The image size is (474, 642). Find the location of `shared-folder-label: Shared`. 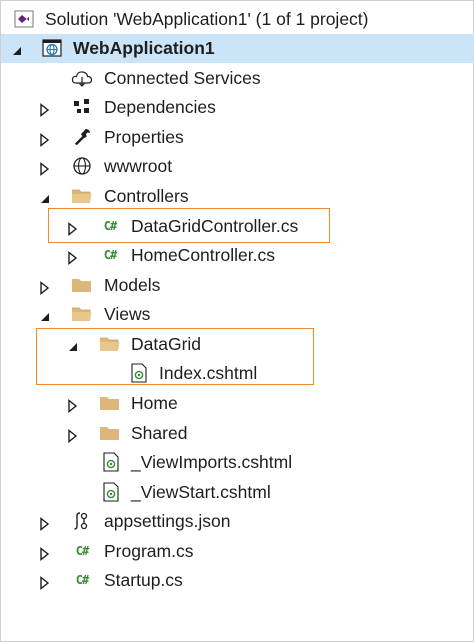

shared-folder-label: Shared is located at coordinates (159, 433).